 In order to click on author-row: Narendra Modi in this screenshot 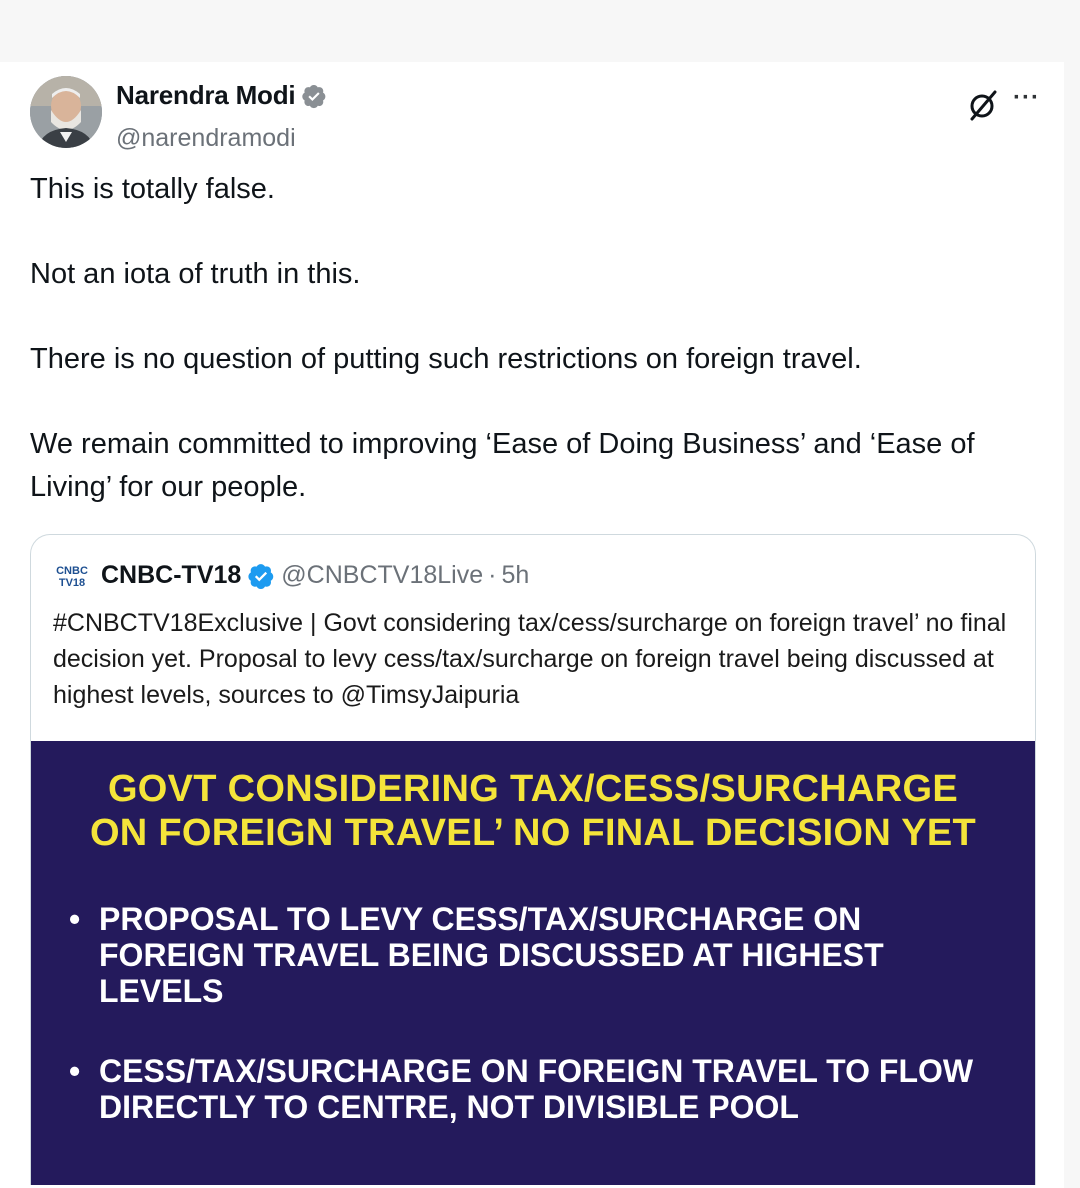, I will do `click(221, 95)`.